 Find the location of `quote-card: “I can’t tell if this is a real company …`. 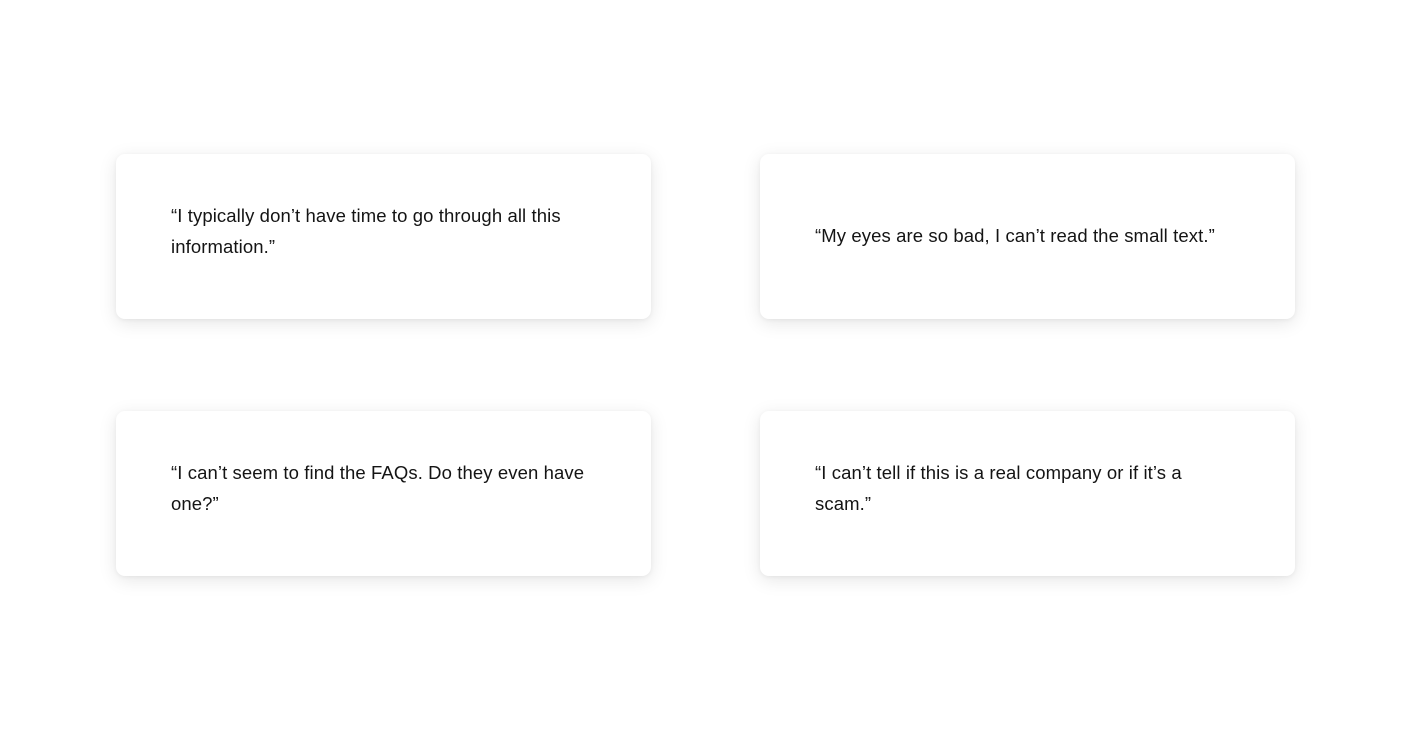

quote-card: “I can’t tell if this is a real company … is located at coordinates (1027, 493).